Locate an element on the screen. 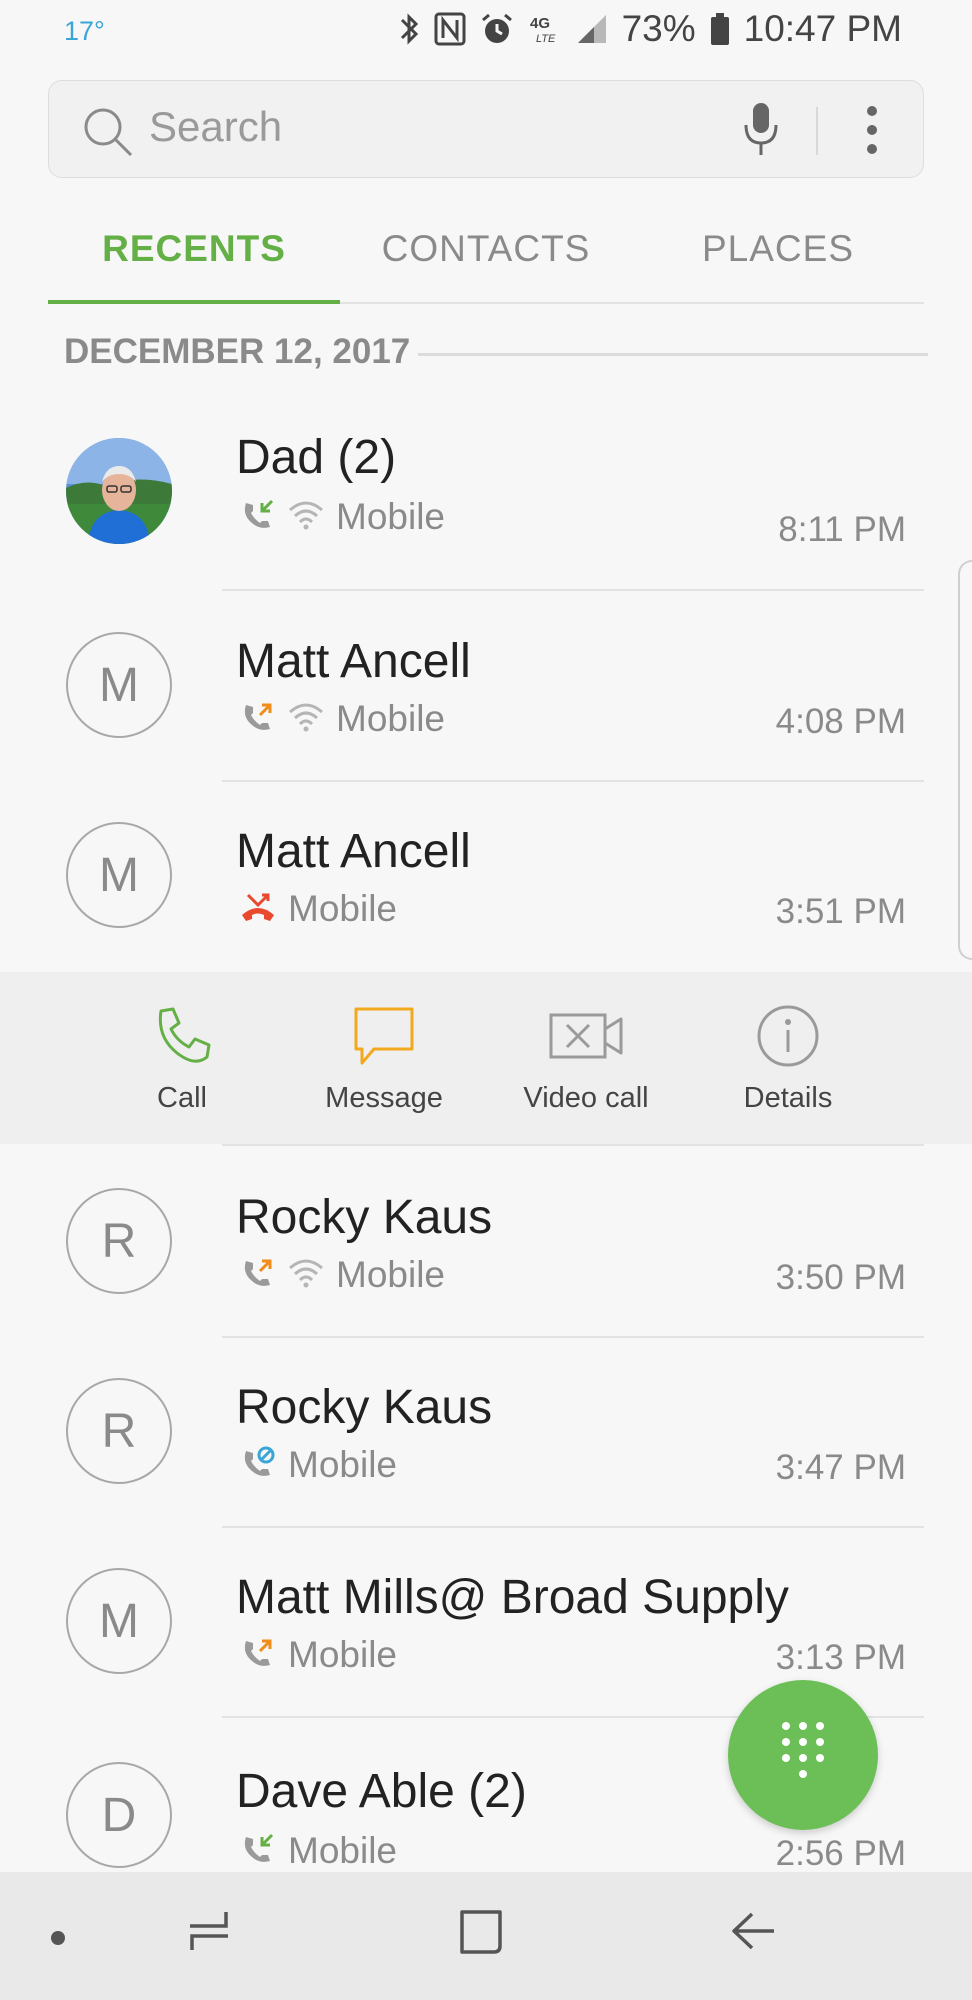 This screenshot has width=972, height=2000. tab-contacts: CONTACTS is located at coordinates (486, 257).